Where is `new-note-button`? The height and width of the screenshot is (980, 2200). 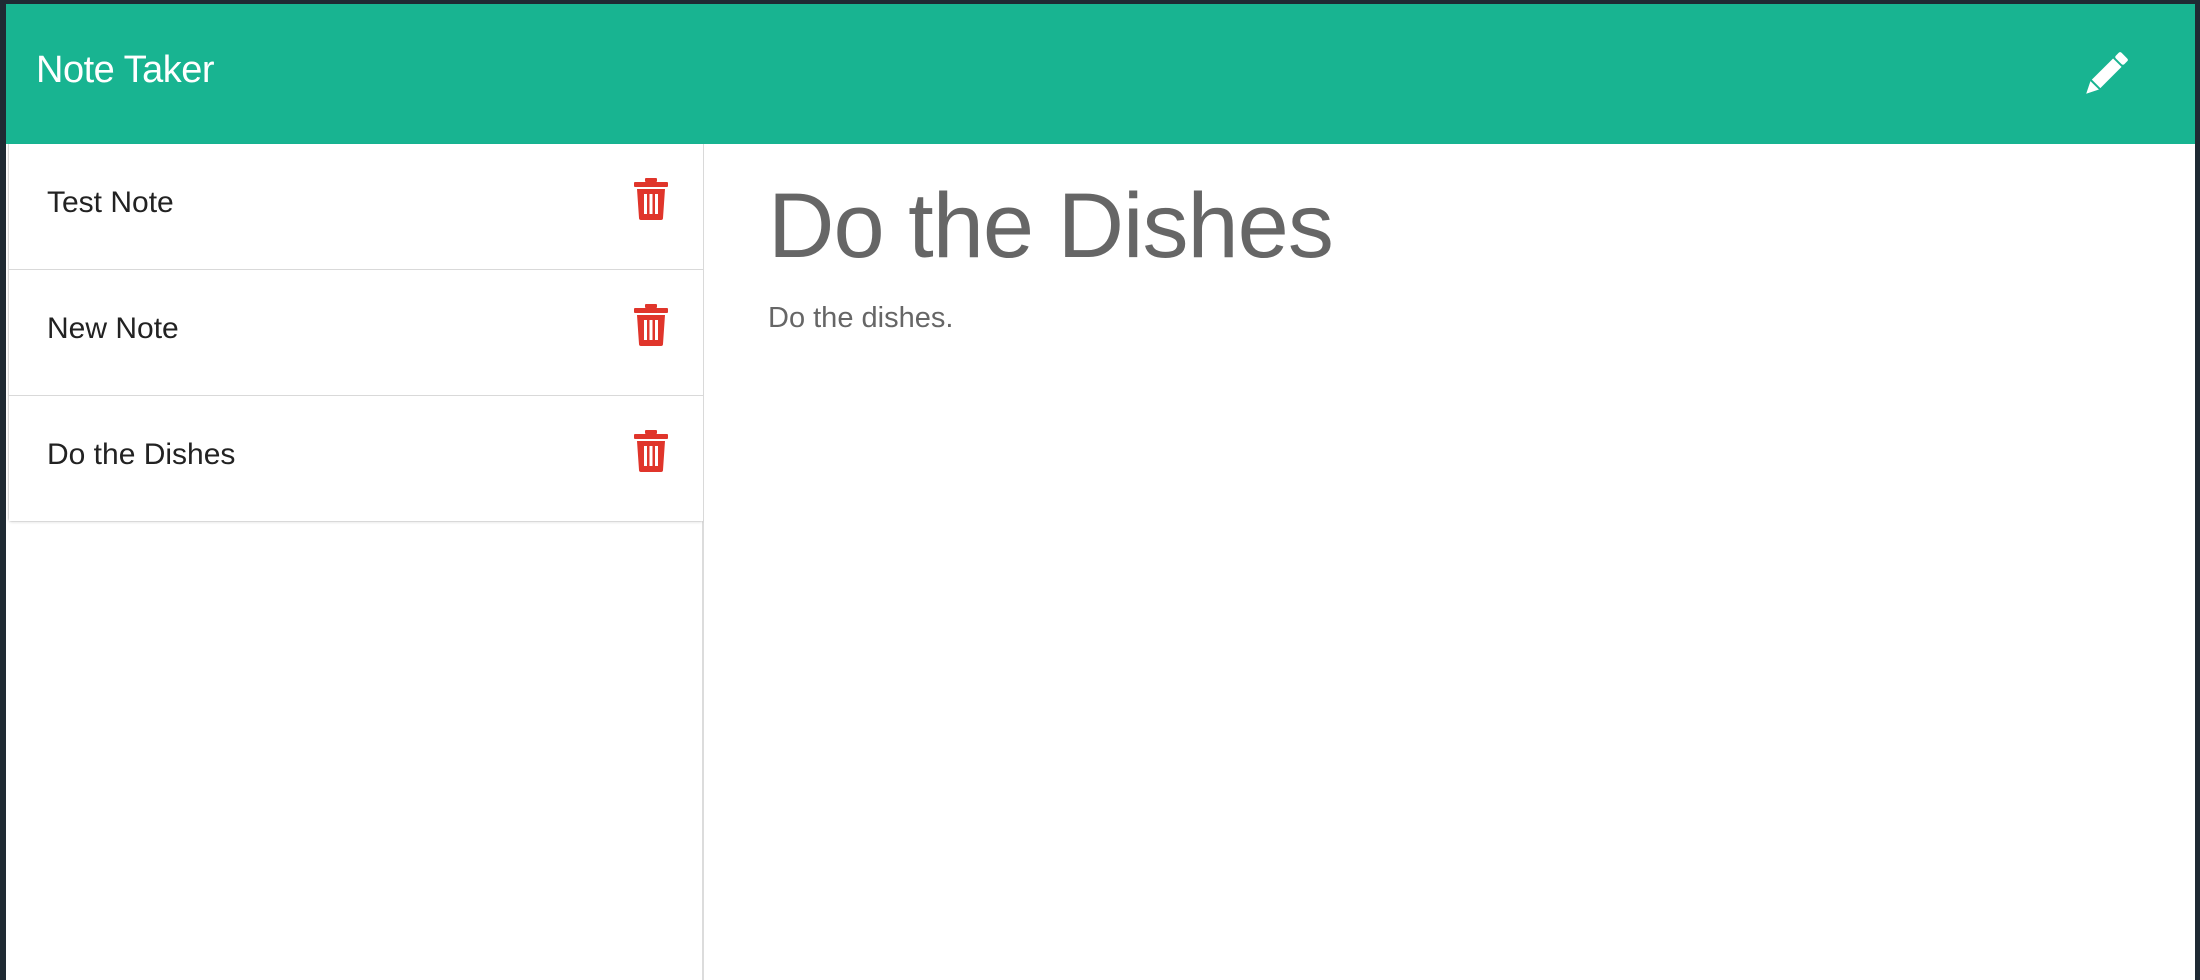
new-note-button is located at coordinates (2106, 74).